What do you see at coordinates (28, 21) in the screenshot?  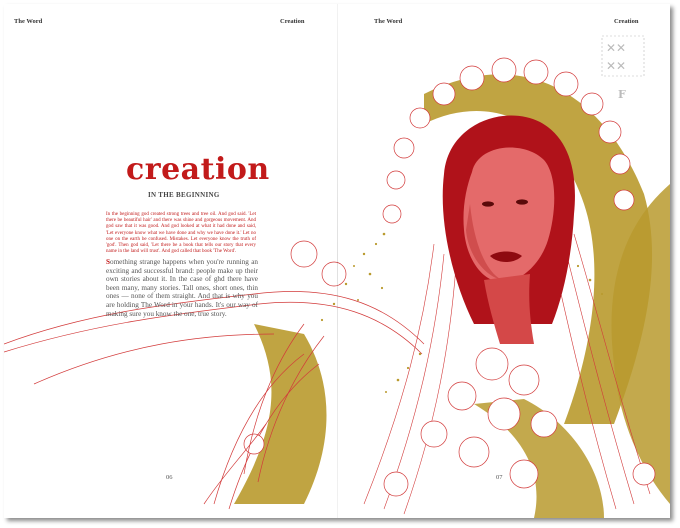 I see `running-head-left: The Word` at bounding box center [28, 21].